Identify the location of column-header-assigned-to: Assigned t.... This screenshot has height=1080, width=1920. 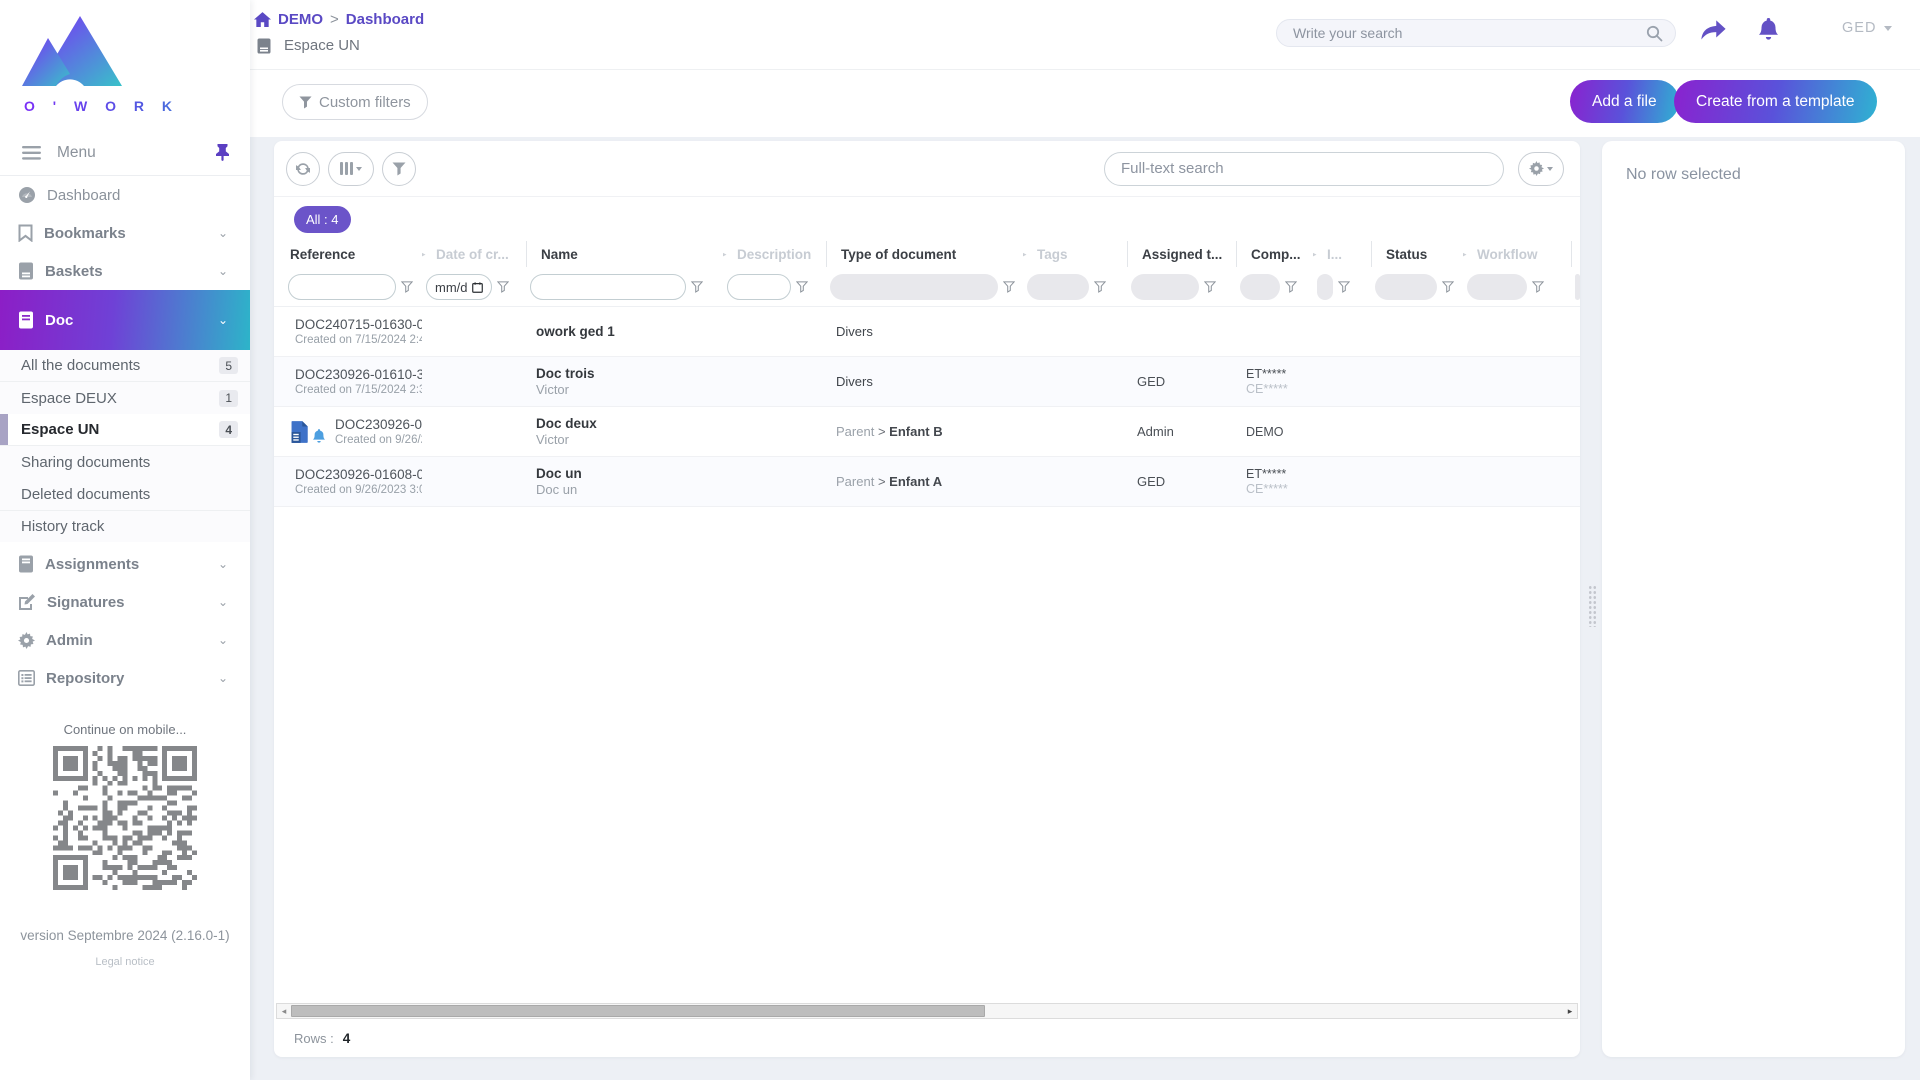
(1181, 254).